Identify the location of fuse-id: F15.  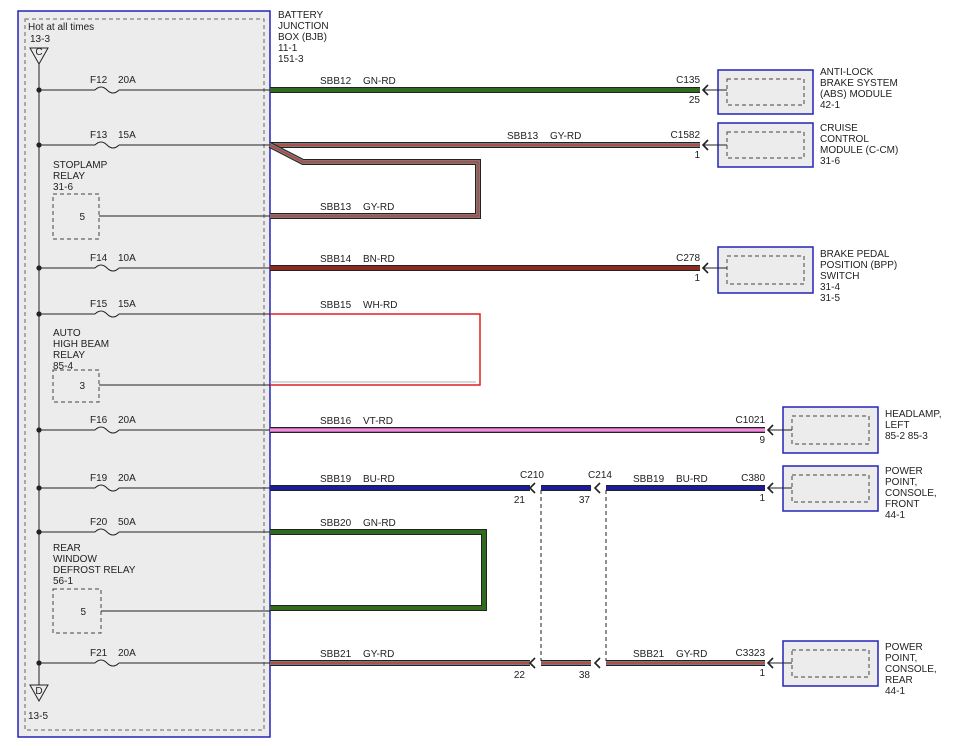
(99, 304).